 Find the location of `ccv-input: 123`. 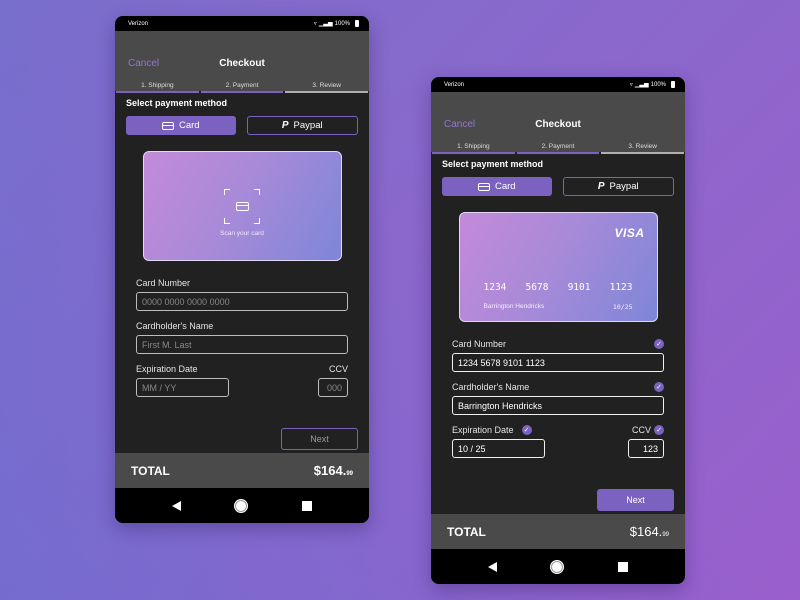

ccv-input: 123 is located at coordinates (646, 448).